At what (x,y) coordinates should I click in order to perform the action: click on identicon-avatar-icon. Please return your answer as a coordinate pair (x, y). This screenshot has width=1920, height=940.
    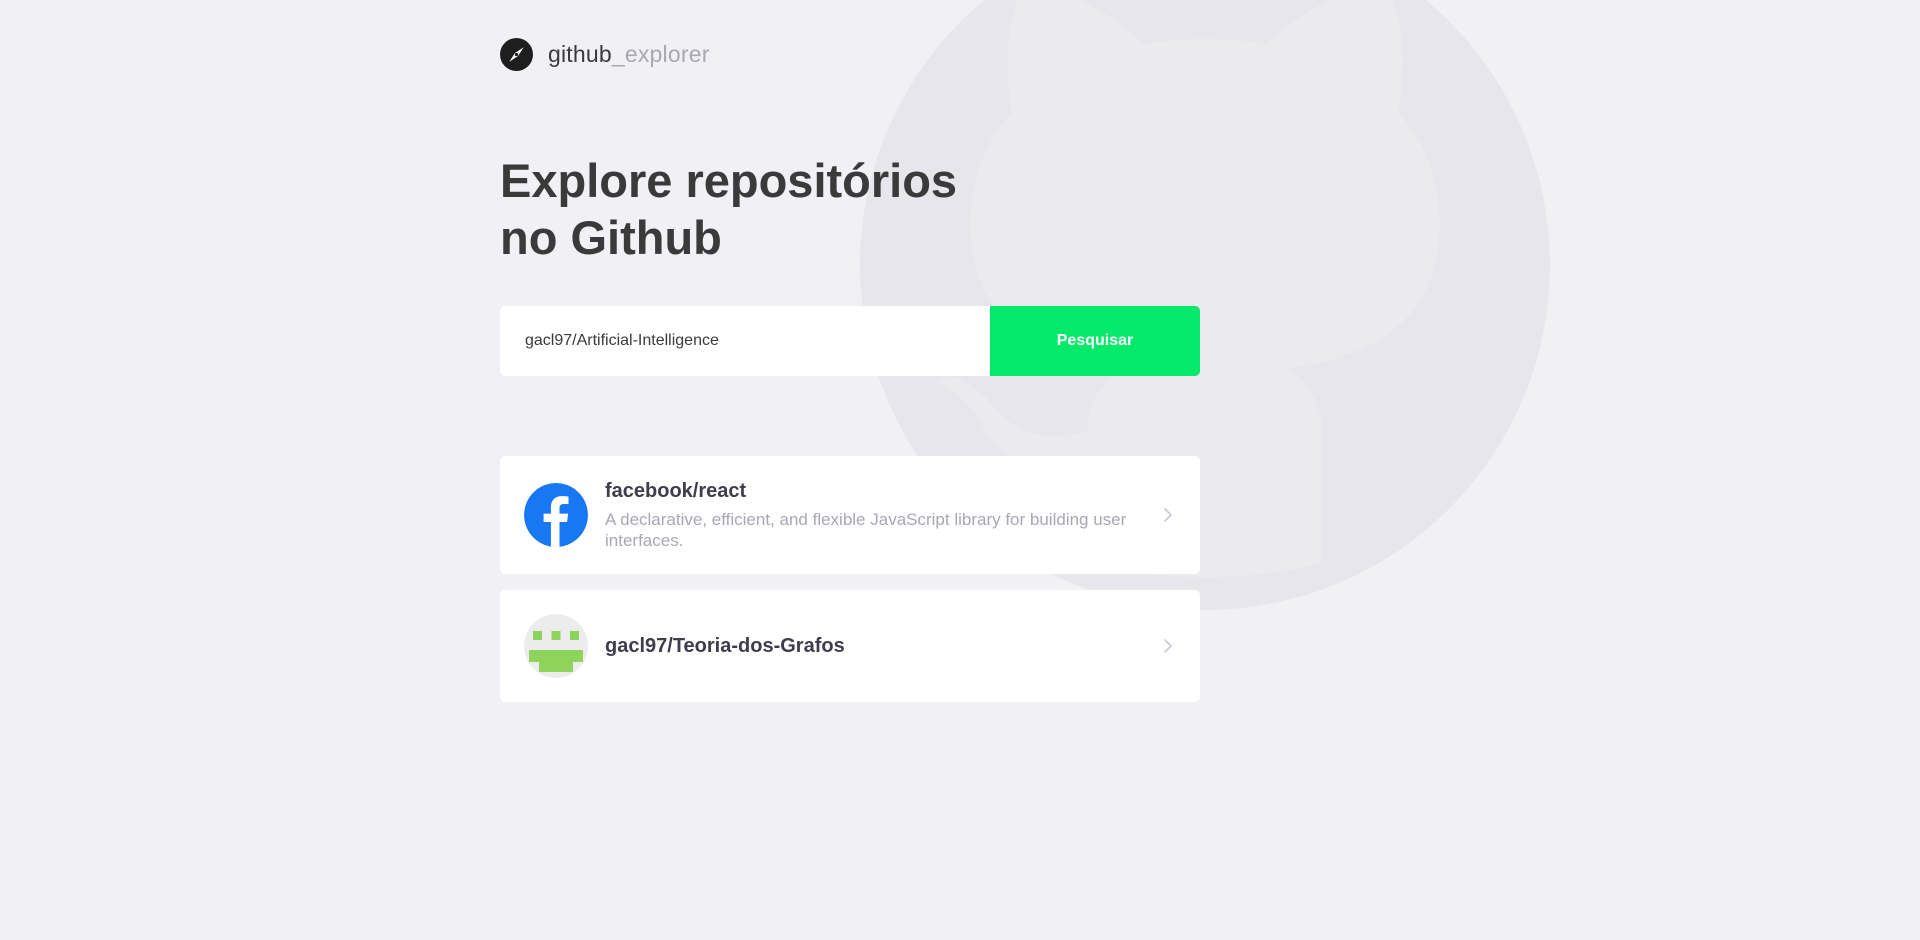
    Looking at the image, I should click on (556, 646).